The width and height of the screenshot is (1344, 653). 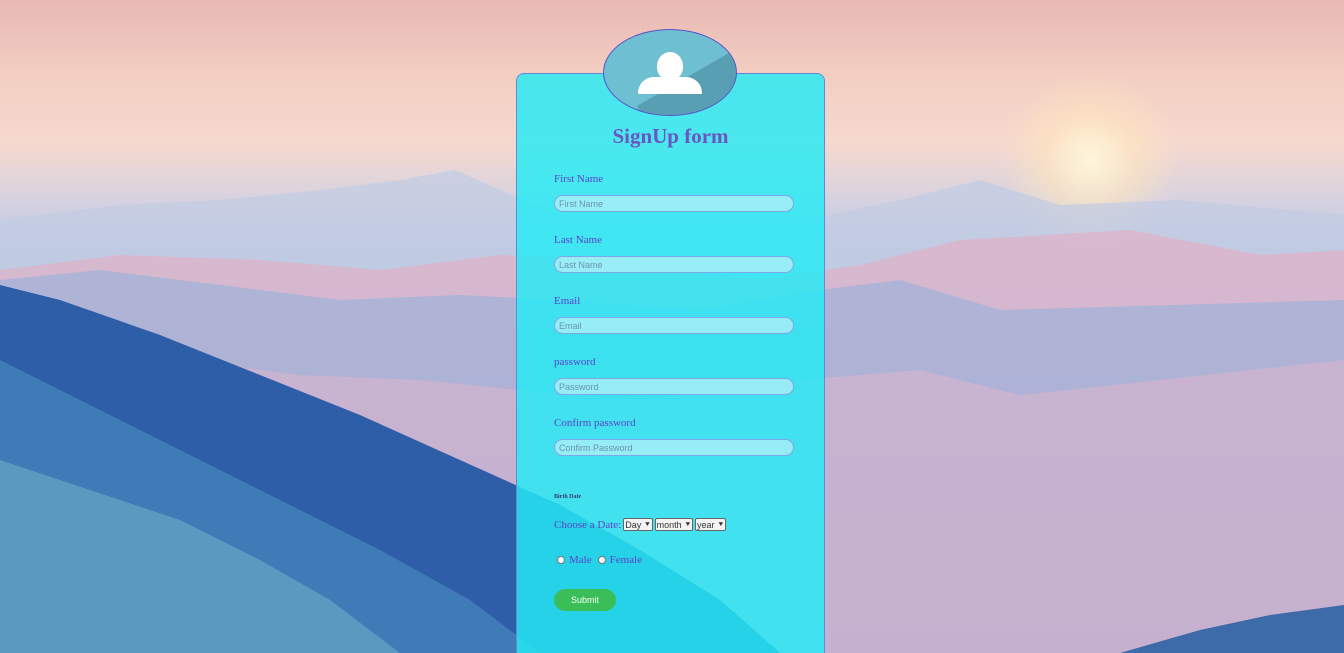 What do you see at coordinates (633, 524) in the screenshot?
I see `day-select-value: Day` at bounding box center [633, 524].